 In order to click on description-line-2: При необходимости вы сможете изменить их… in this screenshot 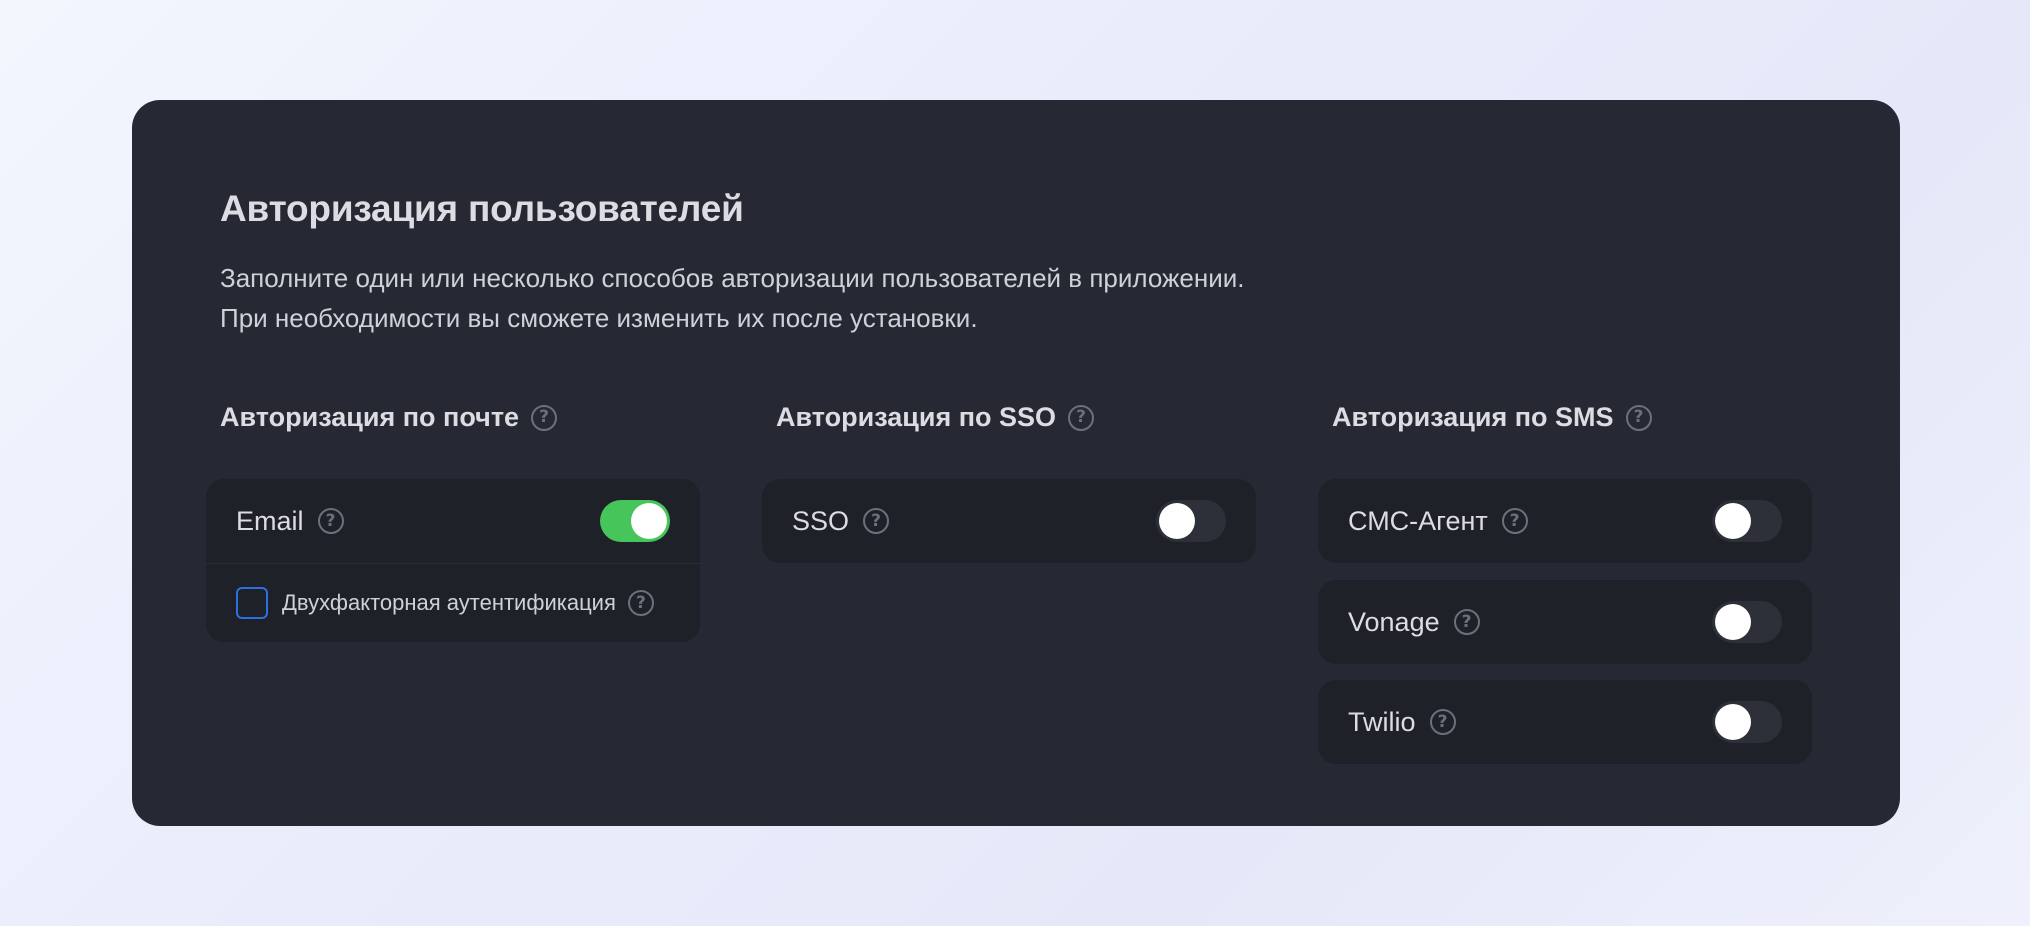, I will do `click(599, 318)`.